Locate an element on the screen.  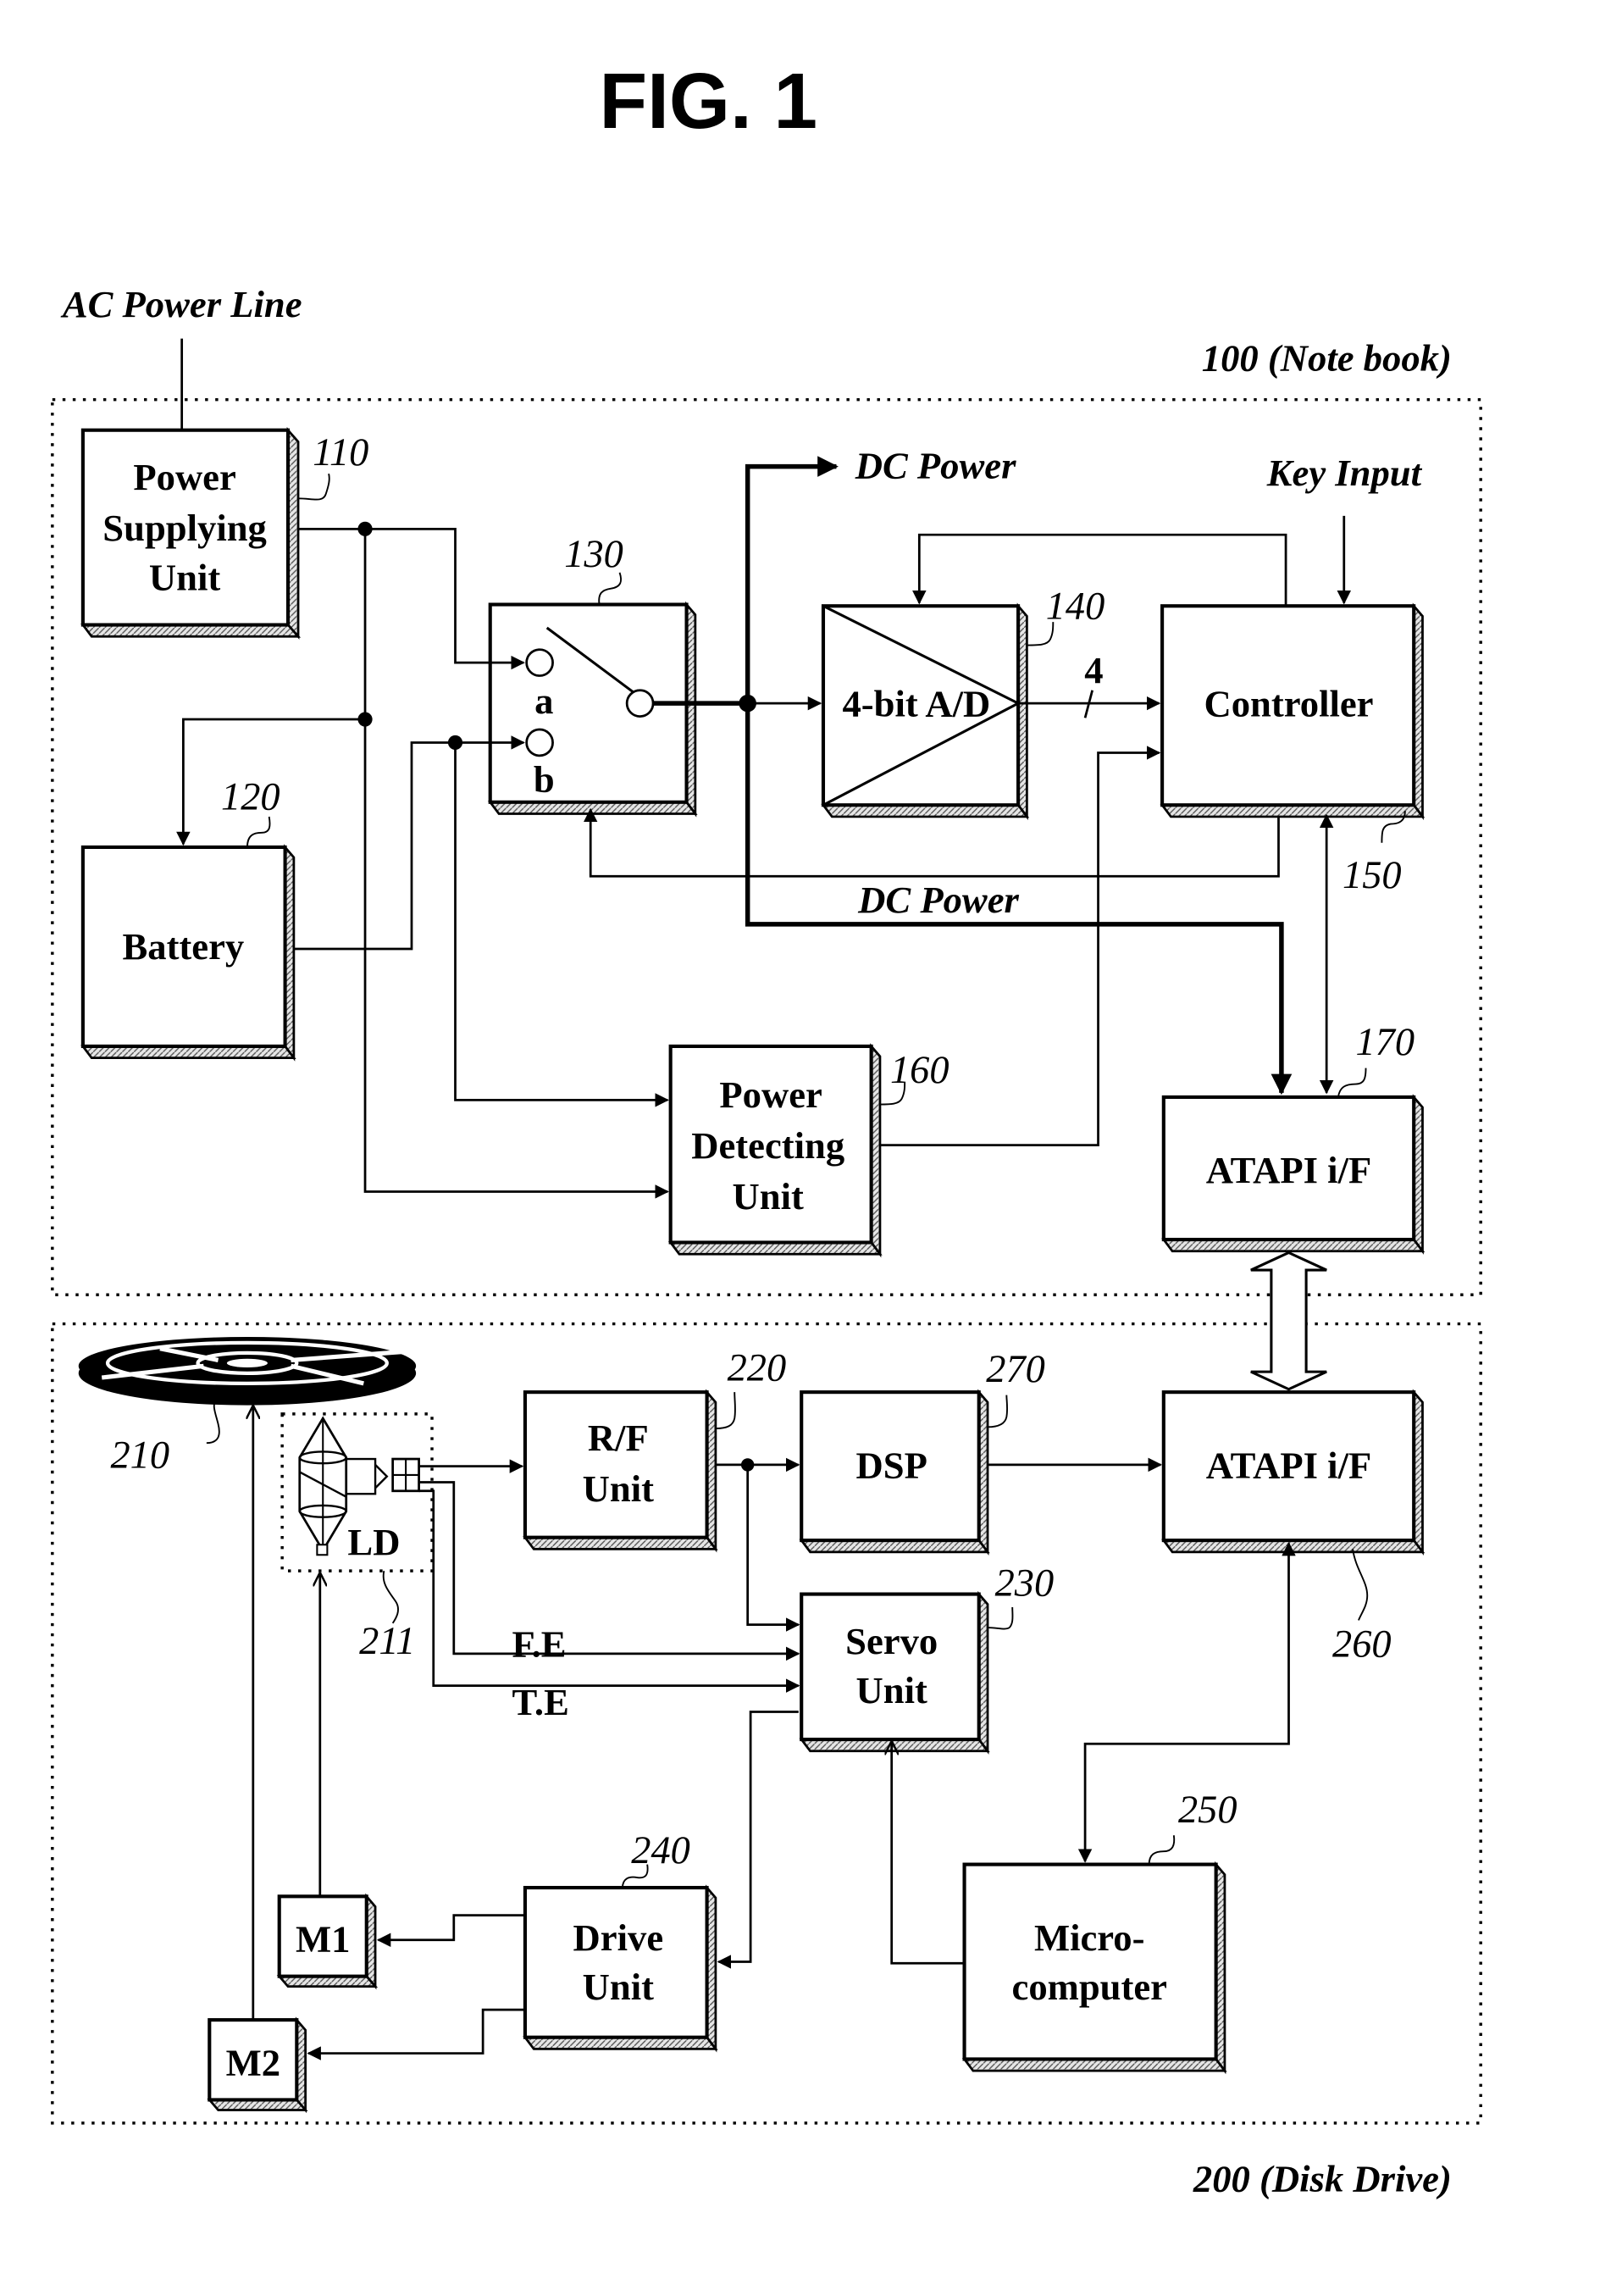
power-supplying-unit-block: Power Supplying Unit is located at coordinates (191, 533).